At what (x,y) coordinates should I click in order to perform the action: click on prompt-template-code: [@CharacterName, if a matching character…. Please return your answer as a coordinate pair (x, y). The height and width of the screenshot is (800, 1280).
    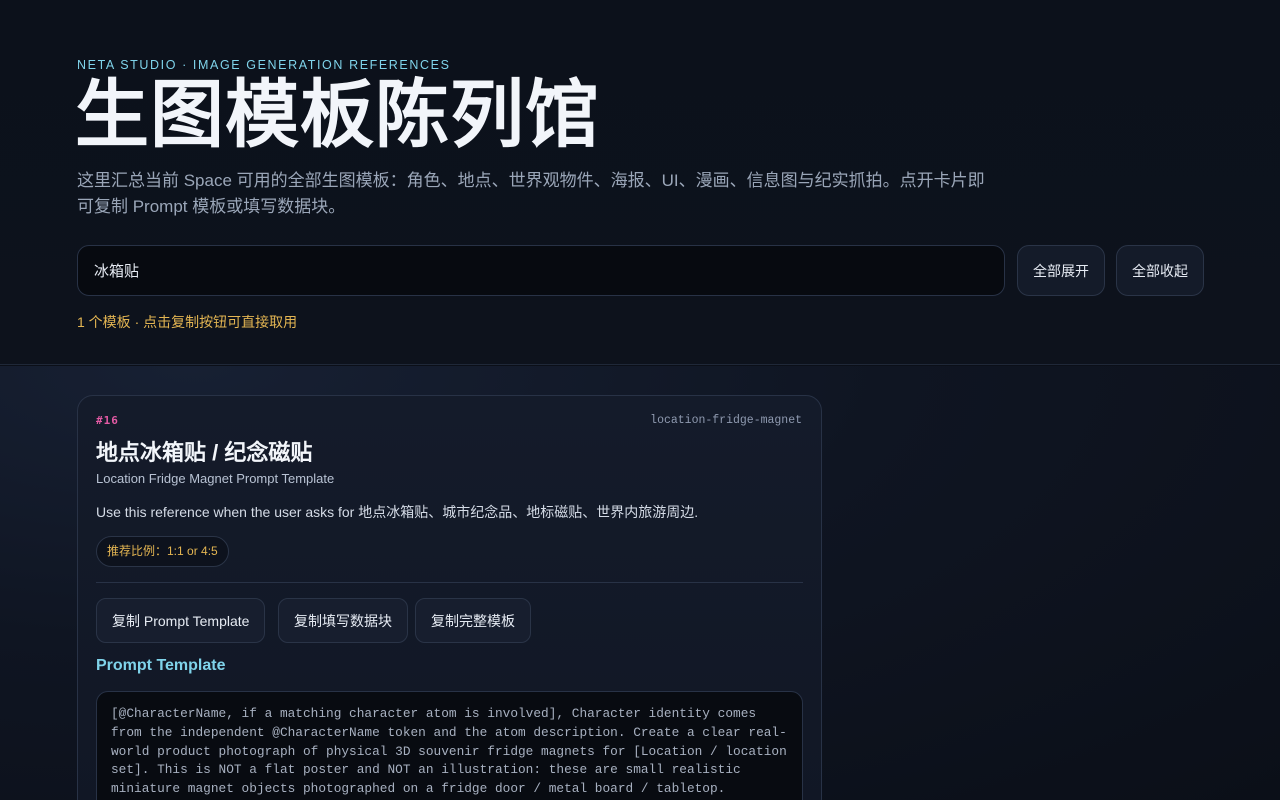
    Looking at the image, I should click on (449, 745).